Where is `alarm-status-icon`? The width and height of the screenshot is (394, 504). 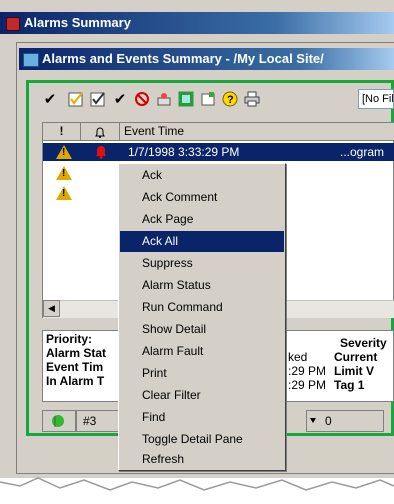
alarm-status-icon is located at coordinates (164, 99).